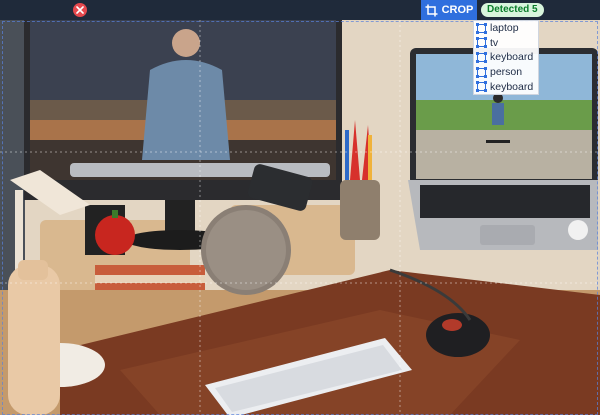  I want to click on crop-icon, so click(431, 10).